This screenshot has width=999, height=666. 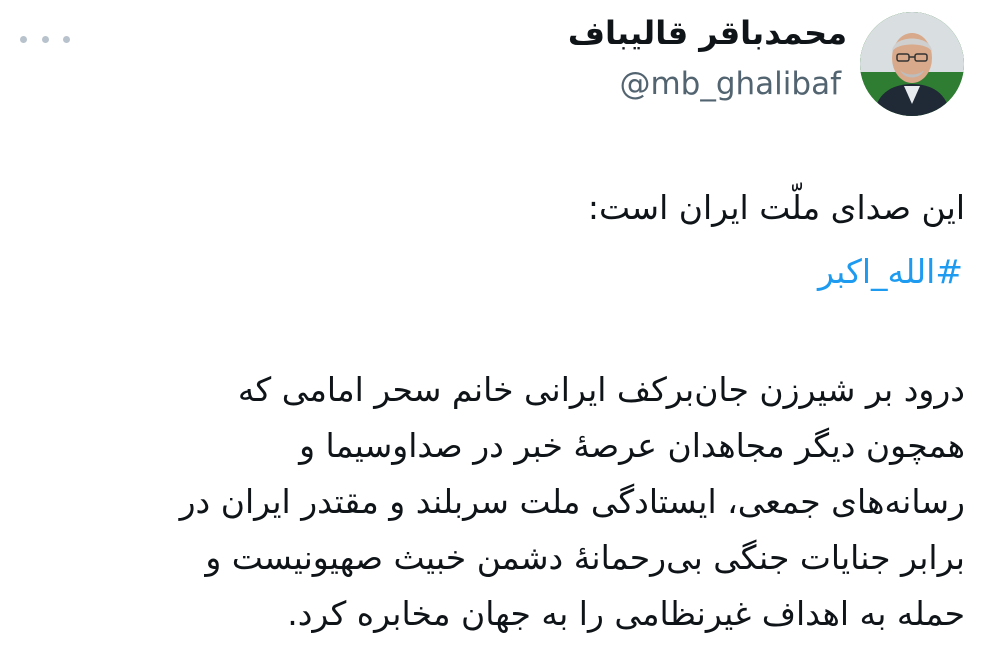 What do you see at coordinates (730, 84) in the screenshot?
I see `author-handle: @mb_ghalibaf` at bounding box center [730, 84].